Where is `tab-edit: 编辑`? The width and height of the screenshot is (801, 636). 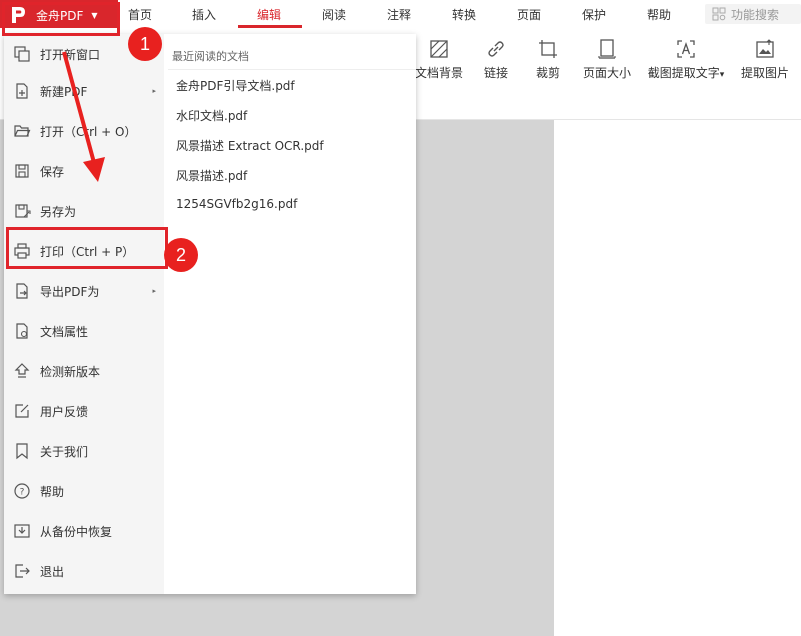 tab-edit: 编辑 is located at coordinates (269, 14).